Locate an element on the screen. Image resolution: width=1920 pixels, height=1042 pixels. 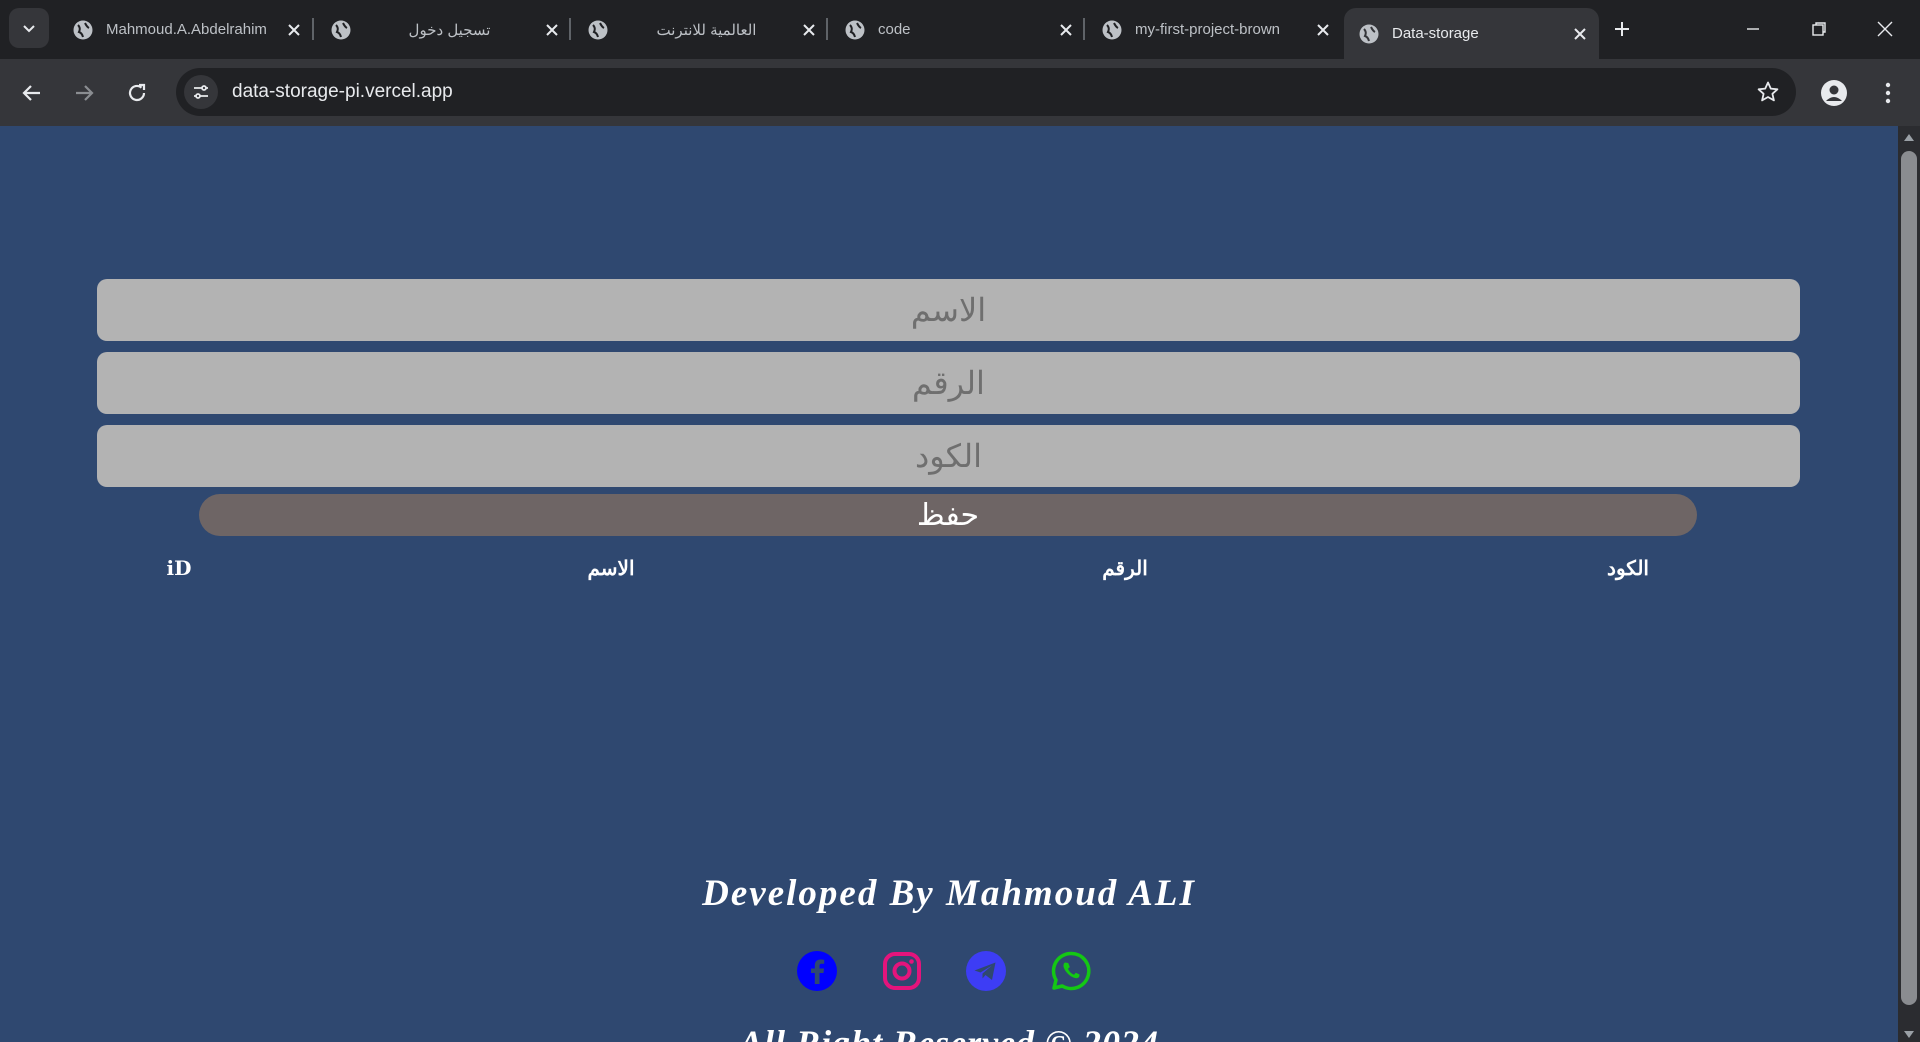
tab-title: code is located at coordinates (894, 29).